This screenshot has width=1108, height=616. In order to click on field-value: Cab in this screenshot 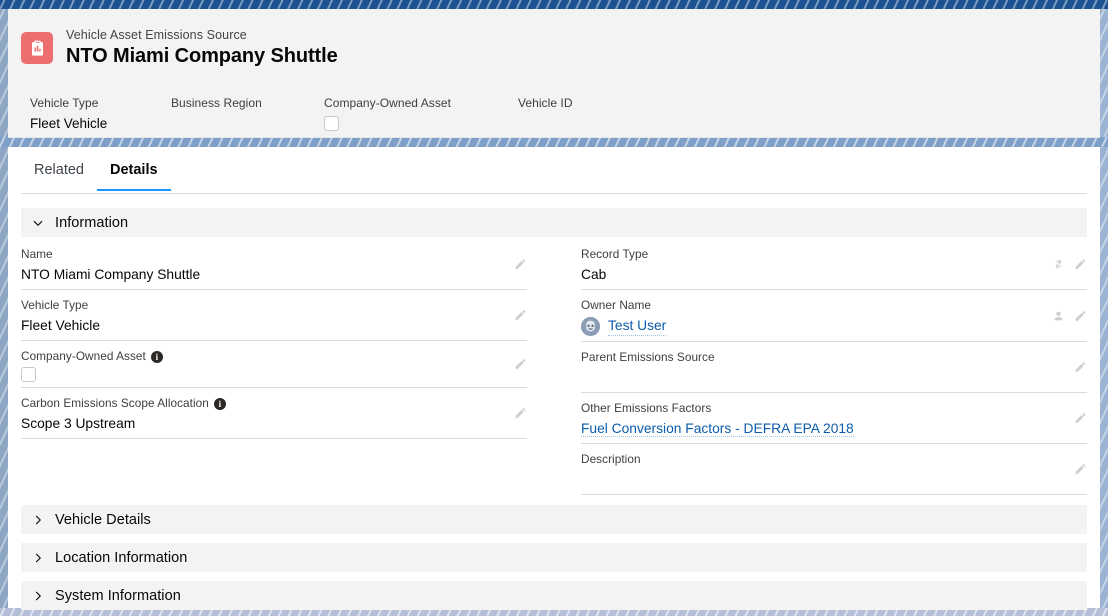, I will do `click(594, 274)`.